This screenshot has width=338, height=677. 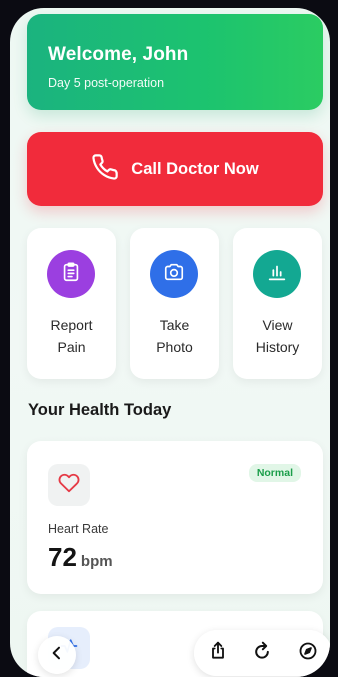 I want to click on heart-rate-number: 72, so click(x=62, y=557).